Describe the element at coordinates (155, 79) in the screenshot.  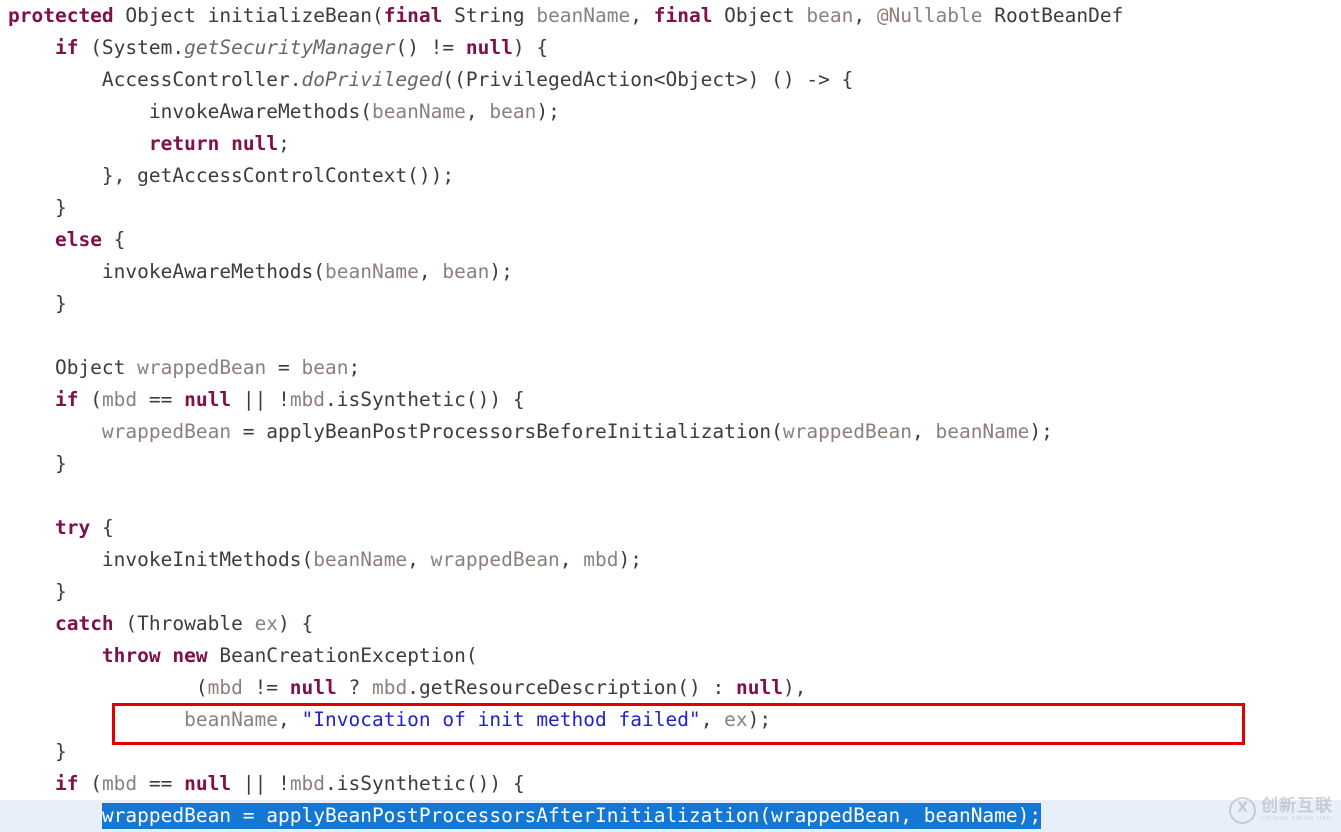
I see `code-token-pln: AccessController.` at that location.